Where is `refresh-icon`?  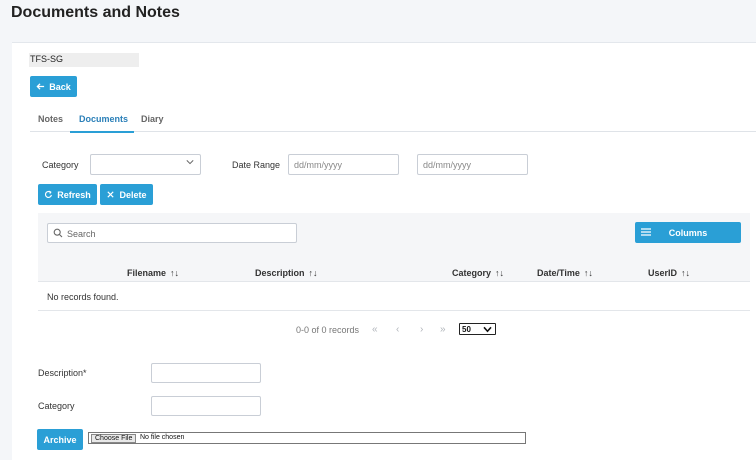
refresh-icon is located at coordinates (49, 194).